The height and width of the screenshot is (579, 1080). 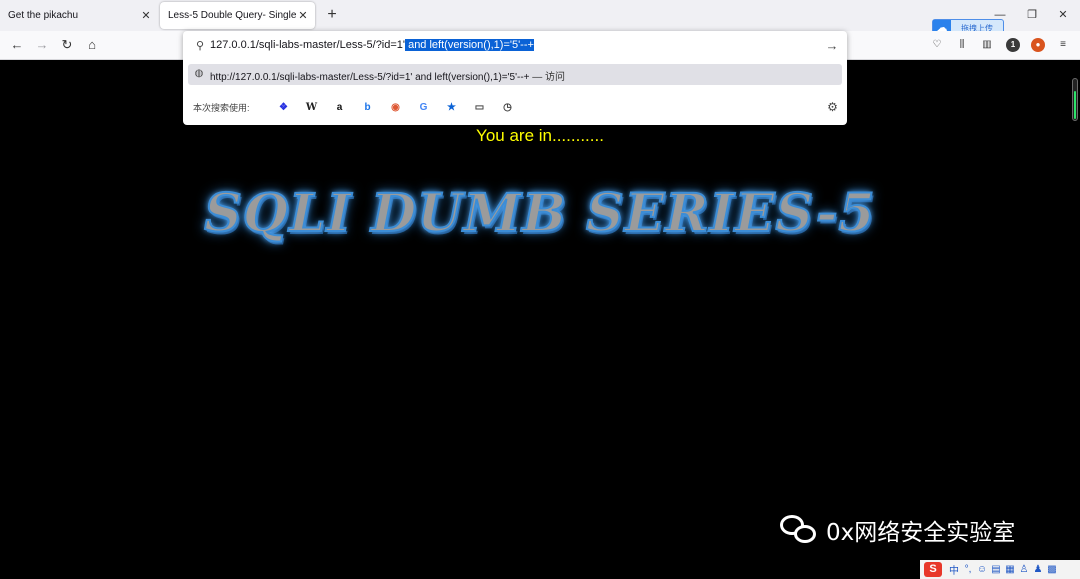 What do you see at coordinates (1013, 45) in the screenshot?
I see `account-badge: 1` at bounding box center [1013, 45].